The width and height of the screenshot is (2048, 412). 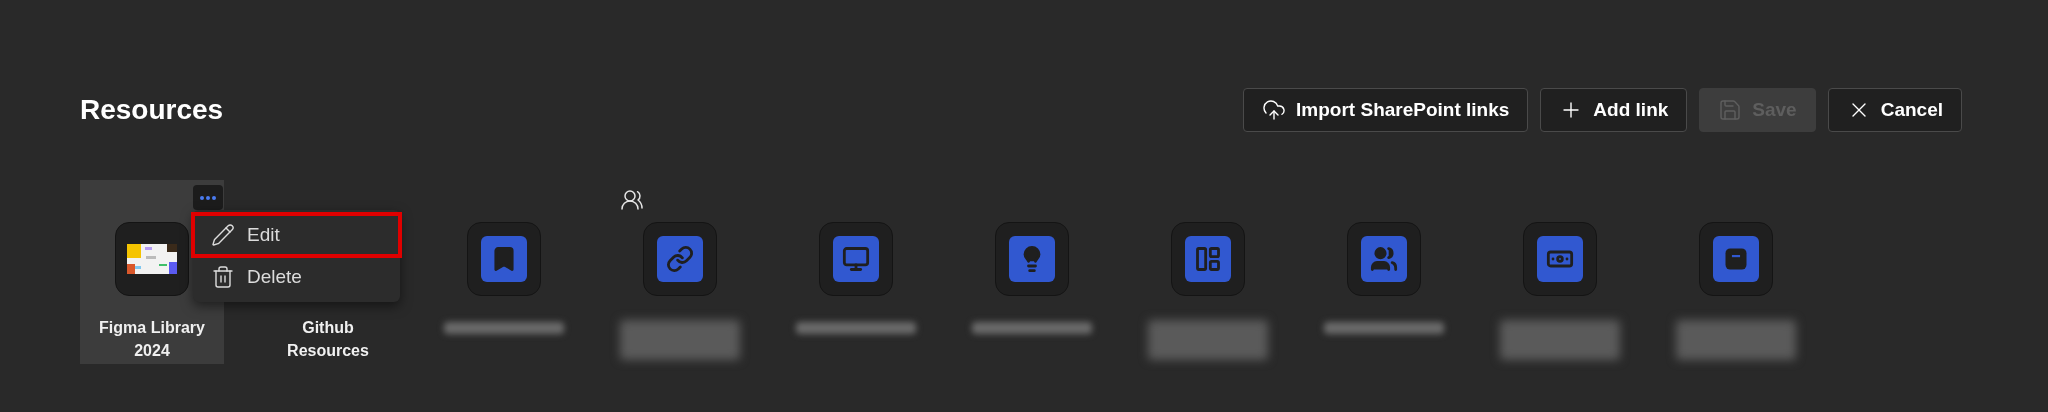 I want to click on tile-label: Figma Library 2024, so click(x=152, y=339).